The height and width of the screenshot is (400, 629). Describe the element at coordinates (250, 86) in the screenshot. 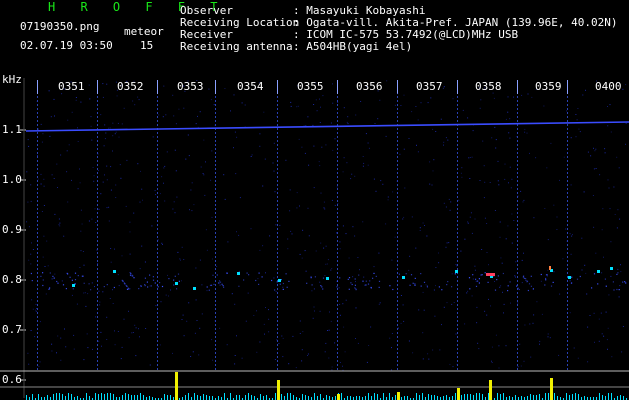

I see `time-tick-0354: 0354` at that location.